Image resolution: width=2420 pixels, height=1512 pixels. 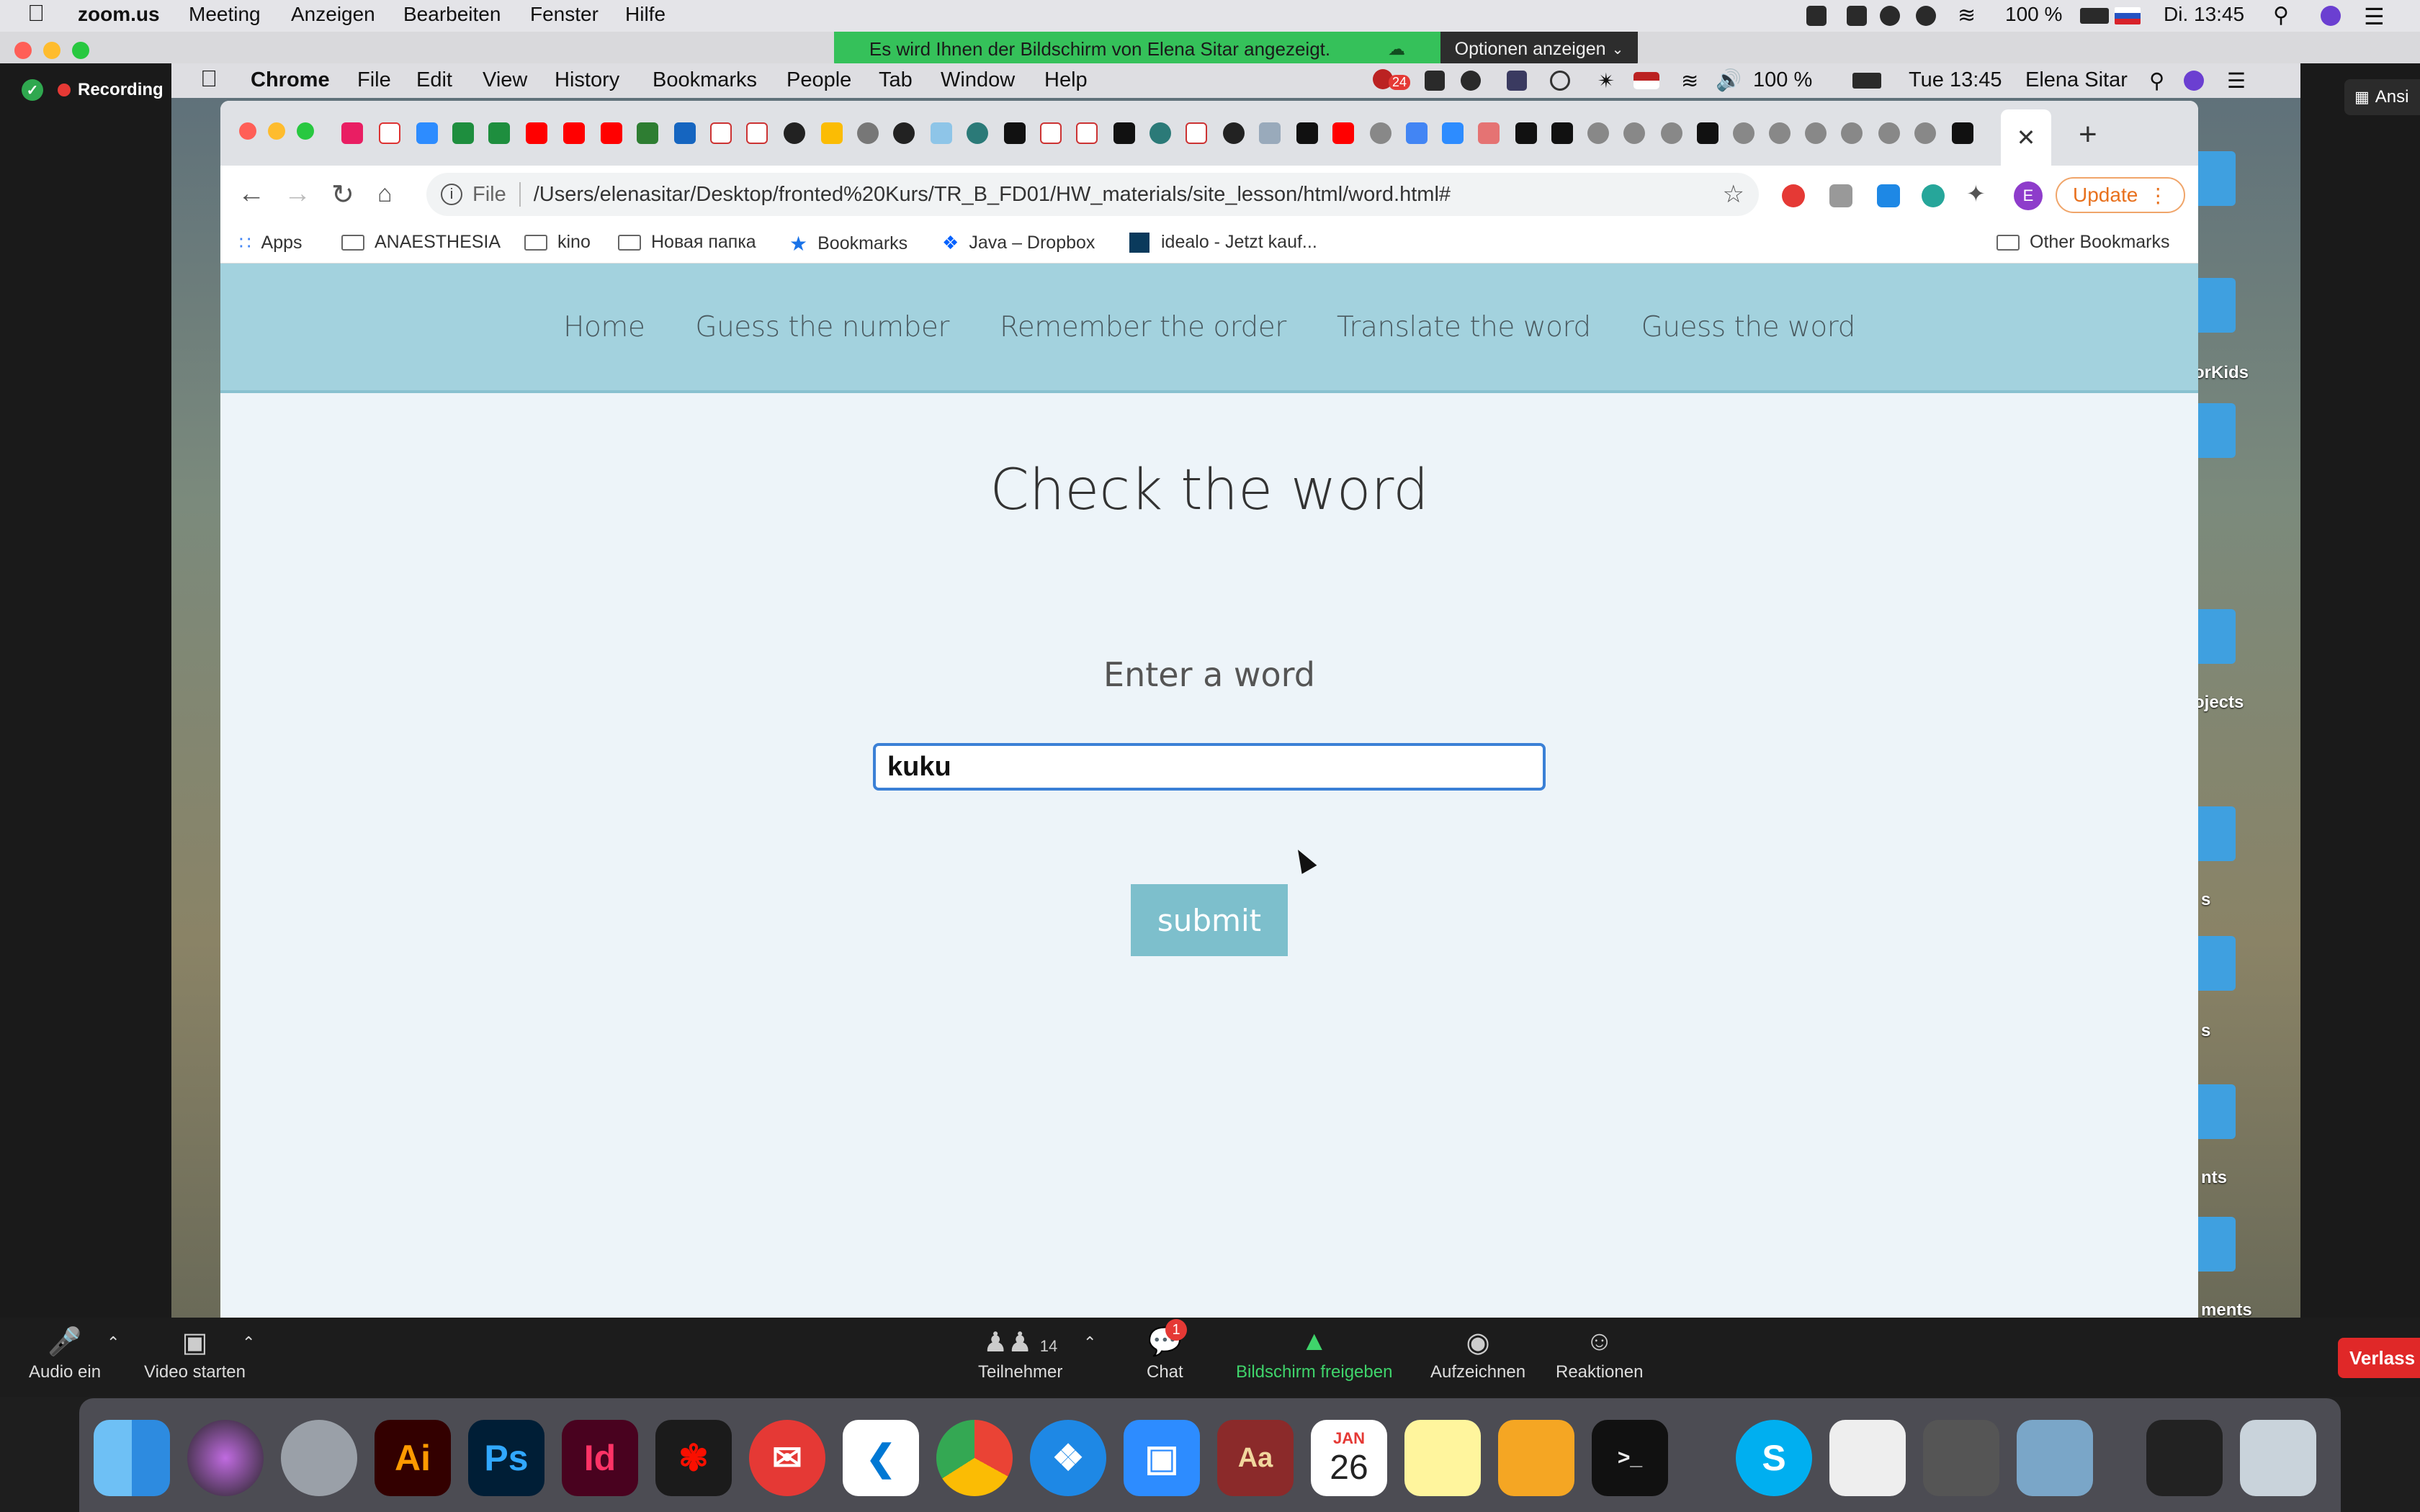 I want to click on menu-fenster: Fenster, so click(x=564, y=14).